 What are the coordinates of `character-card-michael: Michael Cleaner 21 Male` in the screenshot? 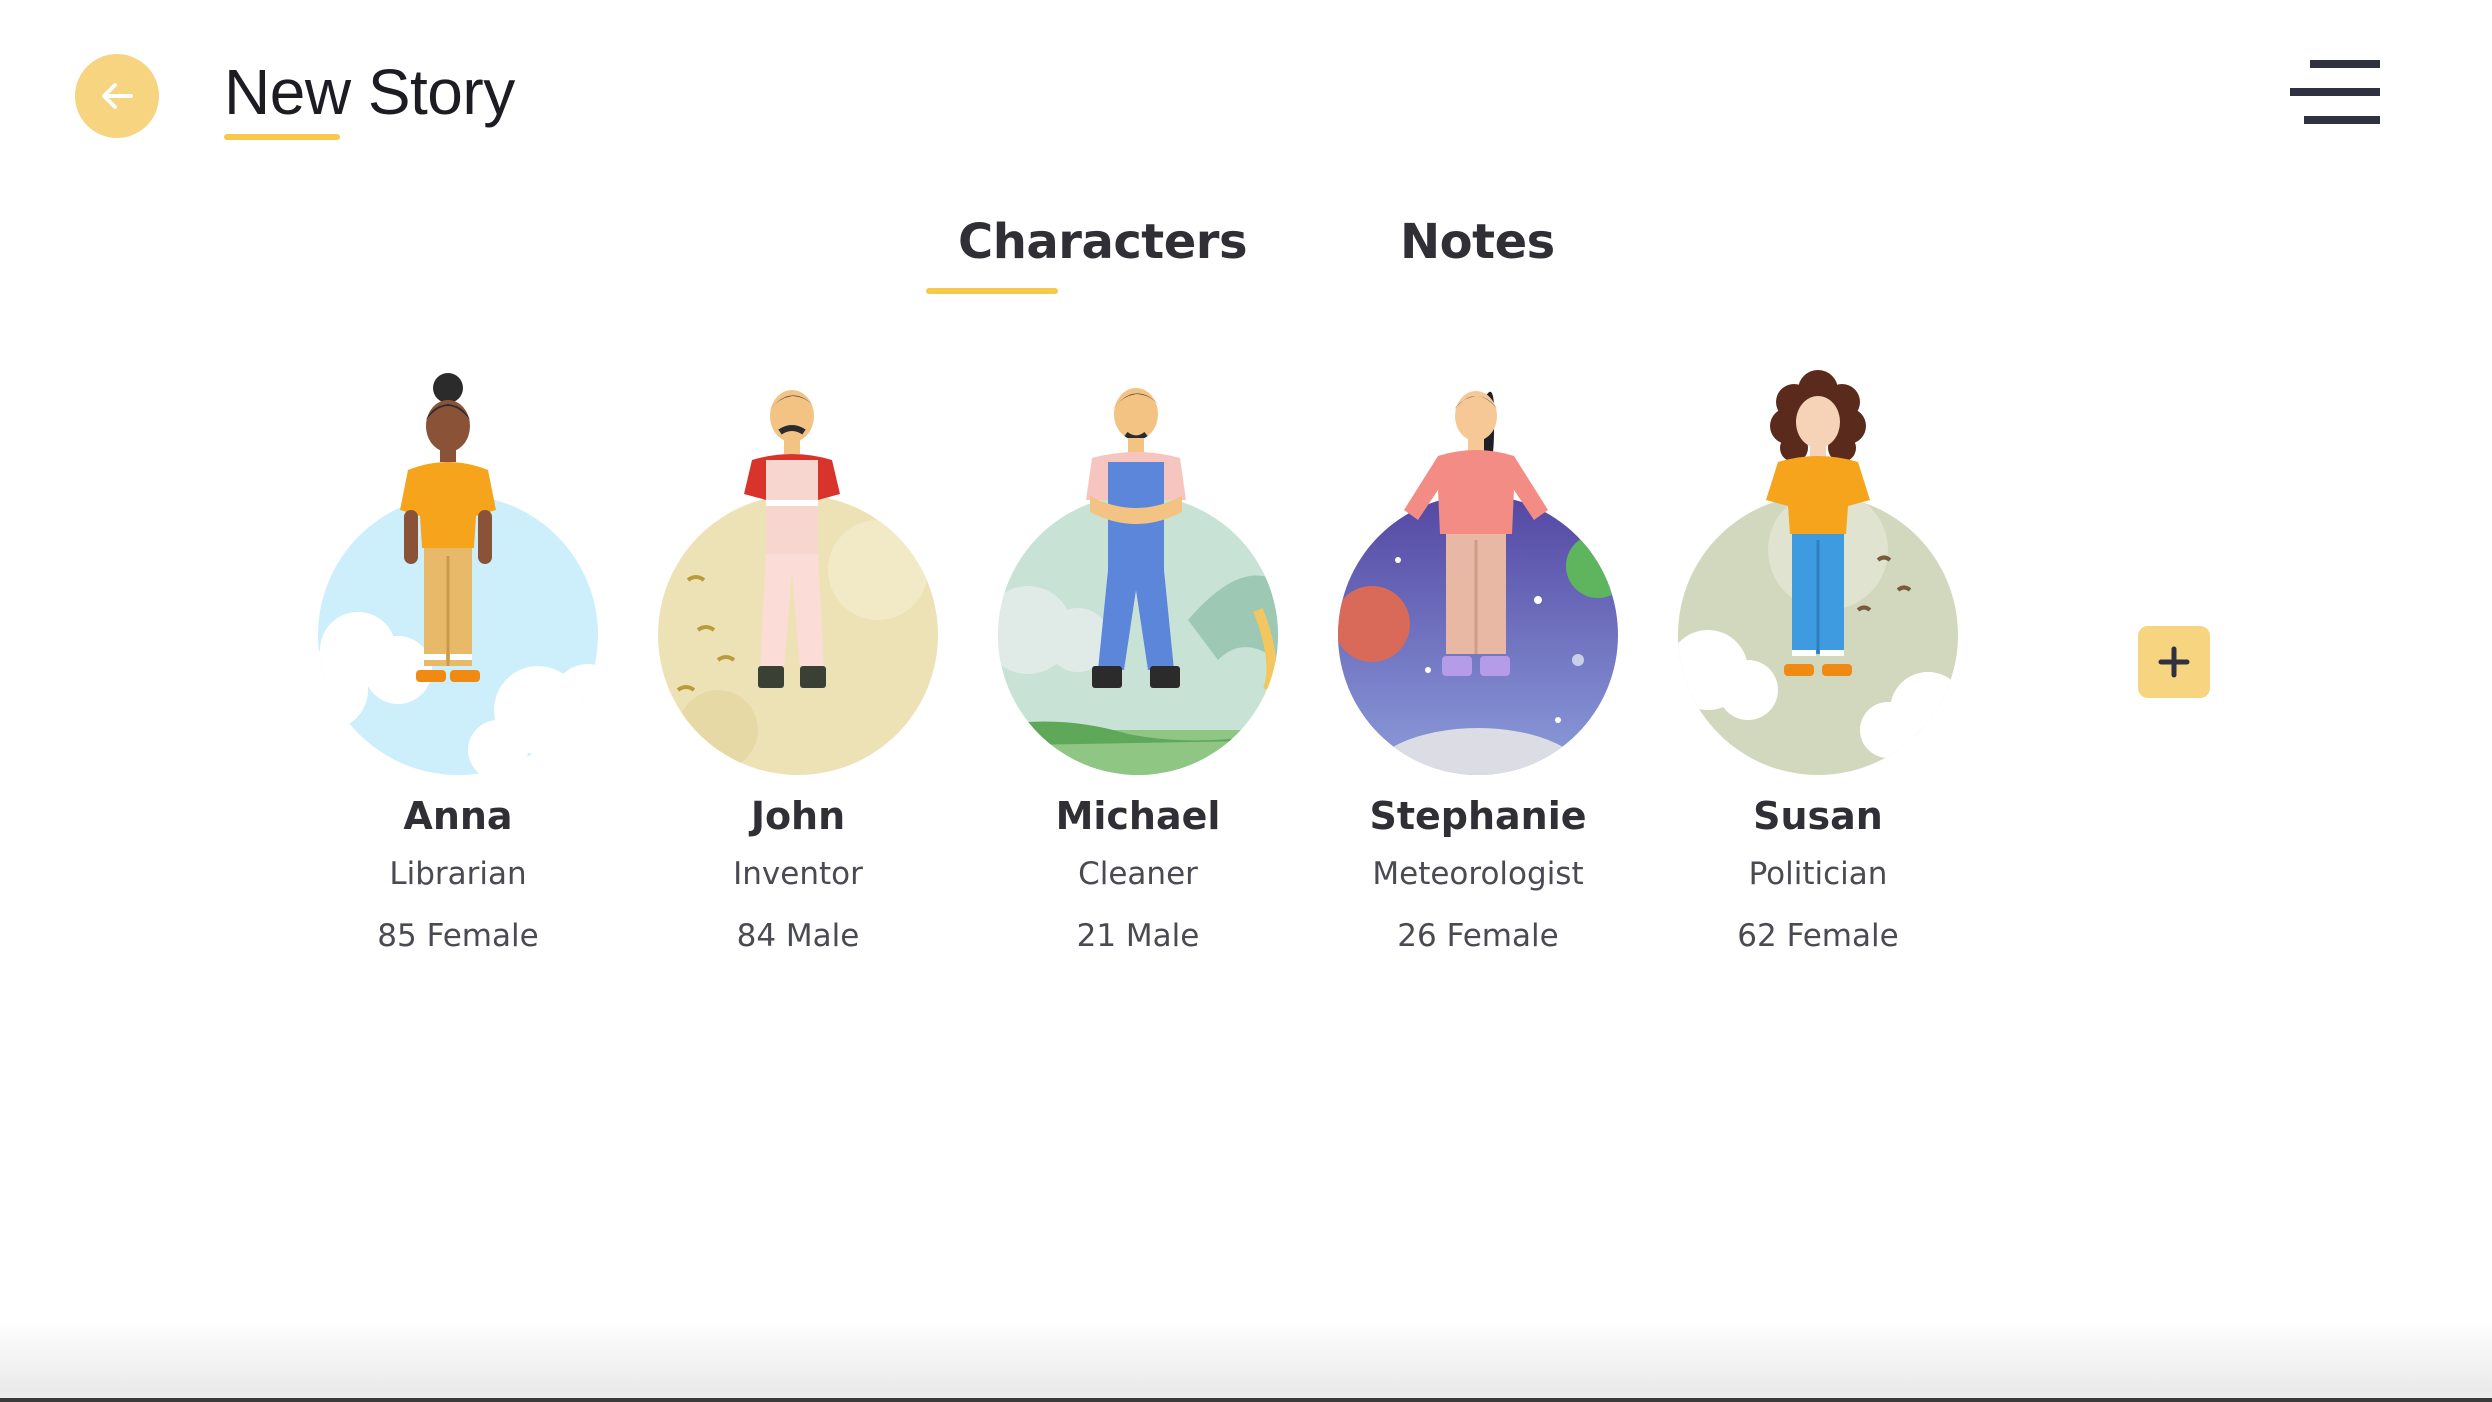 It's located at (1138, 670).